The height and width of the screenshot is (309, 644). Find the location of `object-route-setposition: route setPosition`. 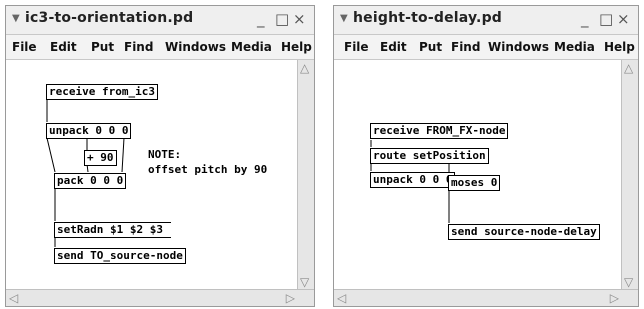

object-route-setposition: route setPosition is located at coordinates (429, 156).